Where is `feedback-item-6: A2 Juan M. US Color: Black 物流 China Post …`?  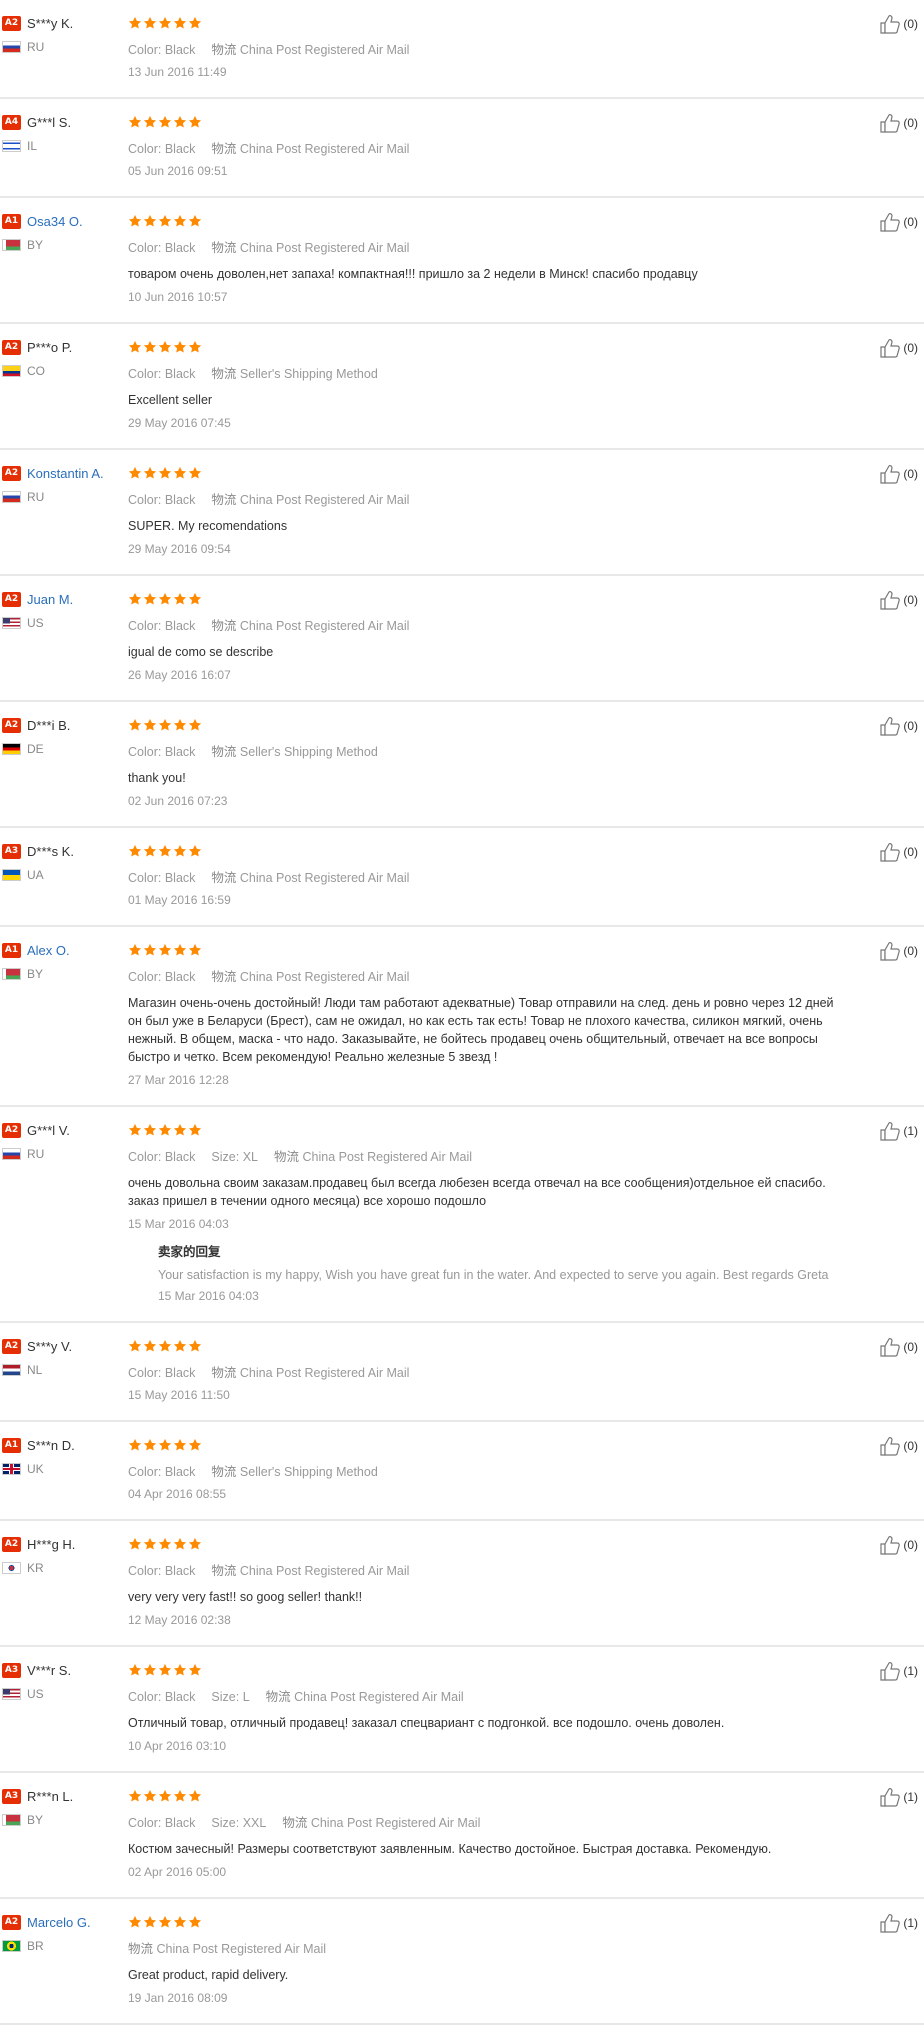 feedback-item-6: A2 Juan M. US Color: Black 物流 China Post … is located at coordinates (462, 639).